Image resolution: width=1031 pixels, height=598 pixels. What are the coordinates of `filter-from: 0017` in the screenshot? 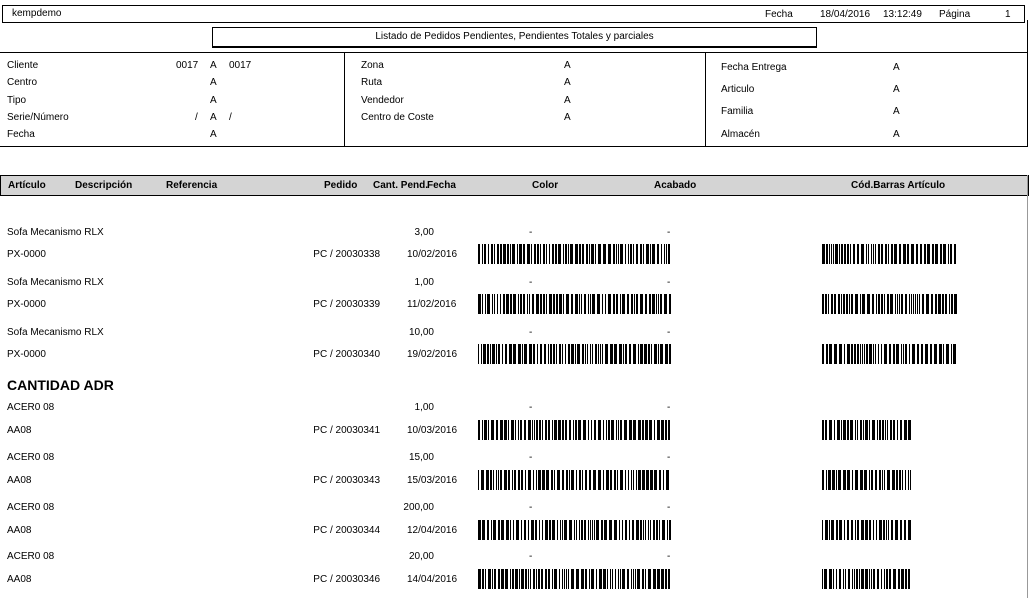 It's located at (187, 65).